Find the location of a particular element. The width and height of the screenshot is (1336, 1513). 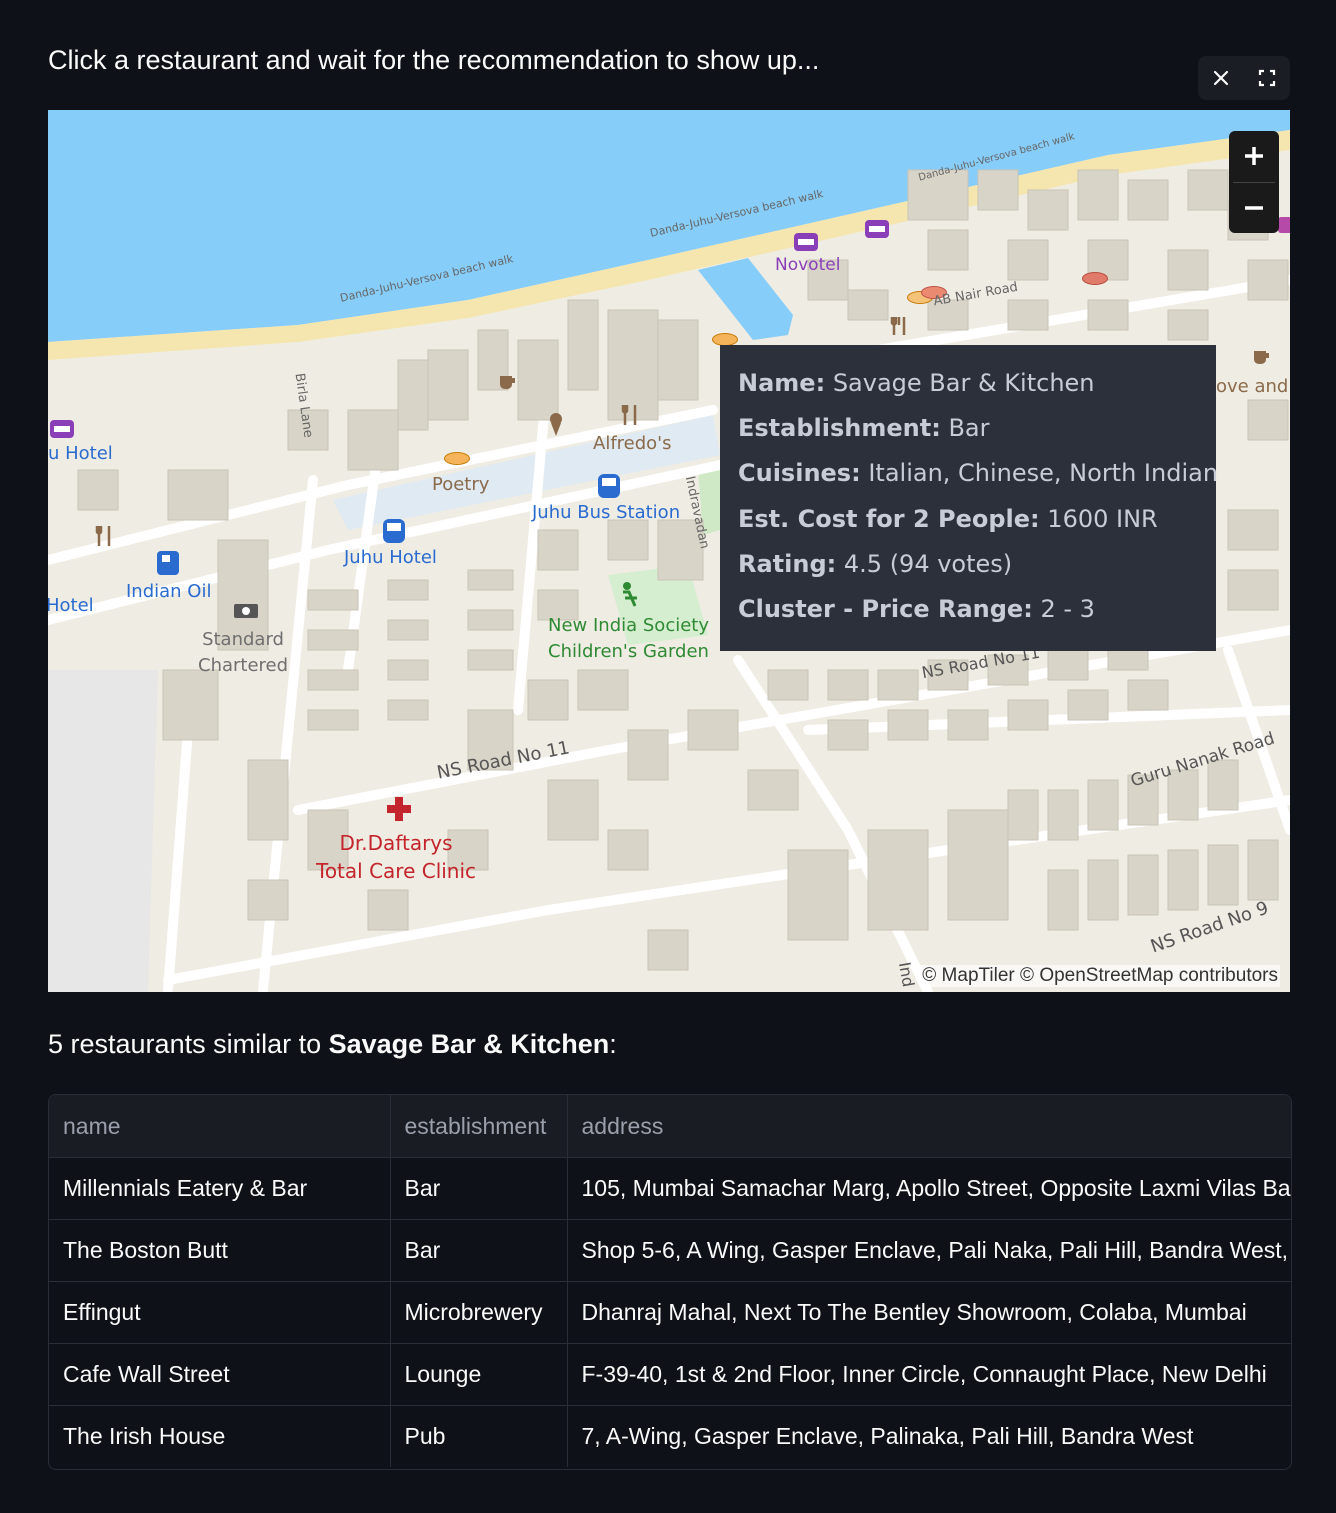

tooltip-cost-row: Est. Cost for 2 People: 1600 INR is located at coordinates (948, 518).